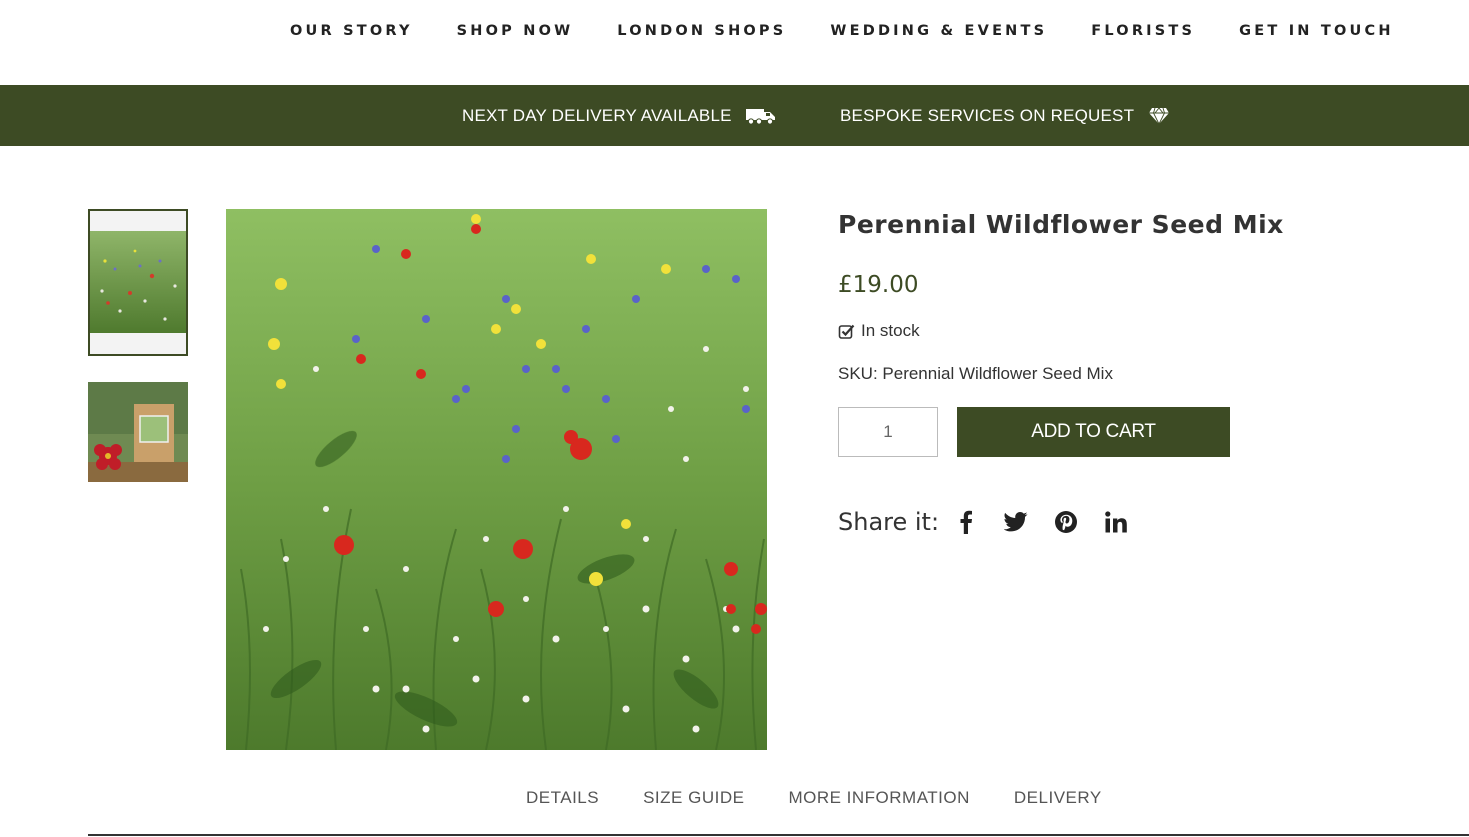  What do you see at coordinates (995, 522) in the screenshot?
I see `share-section: Share it:` at bounding box center [995, 522].